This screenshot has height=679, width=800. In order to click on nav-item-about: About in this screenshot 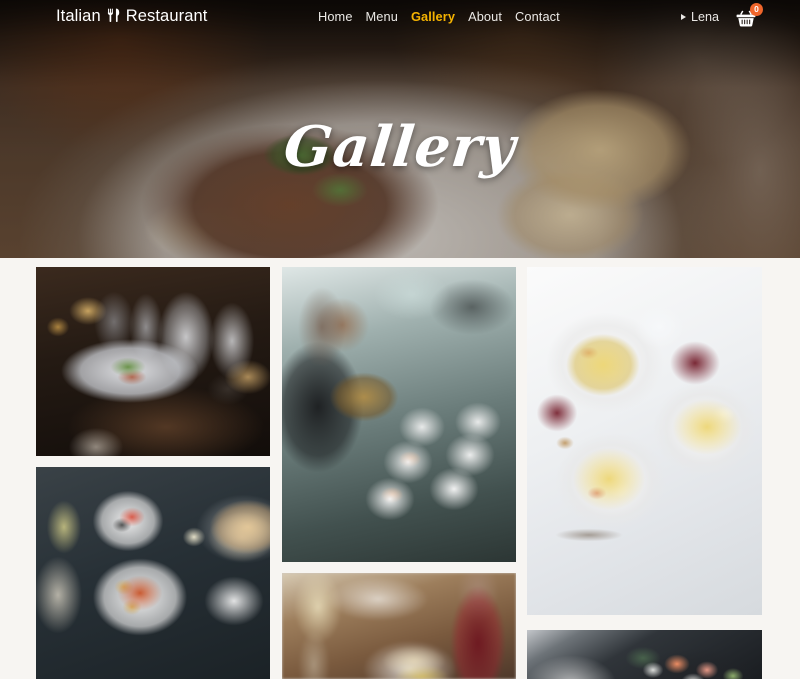, I will do `click(485, 17)`.